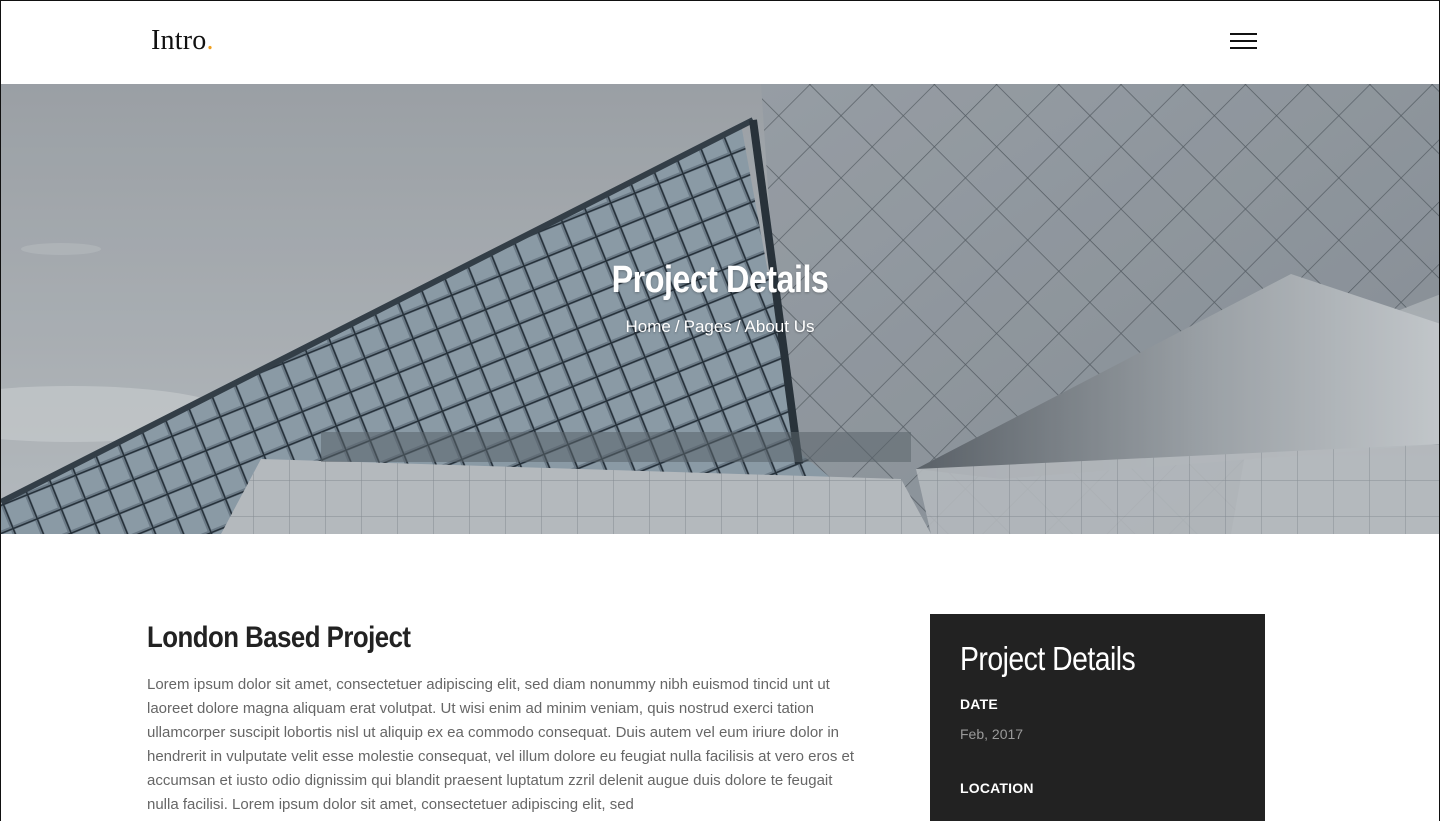 Image resolution: width=1440 pixels, height=821 pixels. Describe the element at coordinates (1244, 42) in the screenshot. I see `hamburger-menu-icon` at that location.